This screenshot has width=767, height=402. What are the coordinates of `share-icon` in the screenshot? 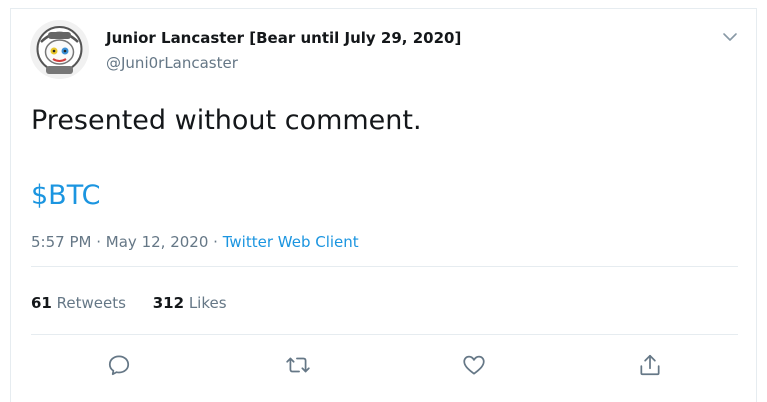 It's located at (650, 365).